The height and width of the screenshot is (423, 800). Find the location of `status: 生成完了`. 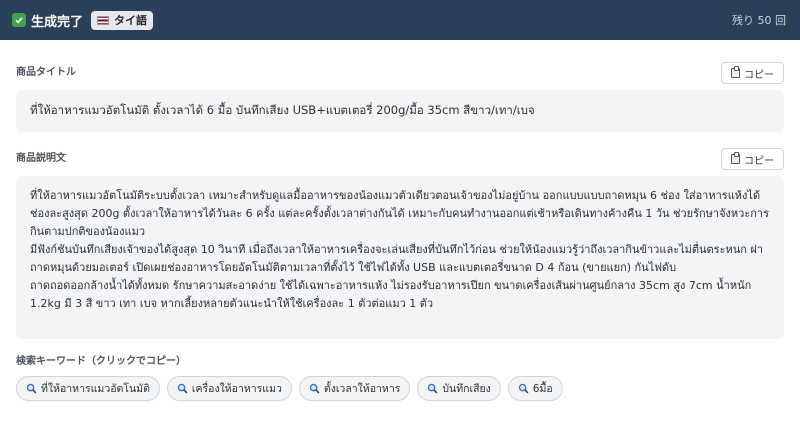

status: 生成完了 is located at coordinates (47, 20).